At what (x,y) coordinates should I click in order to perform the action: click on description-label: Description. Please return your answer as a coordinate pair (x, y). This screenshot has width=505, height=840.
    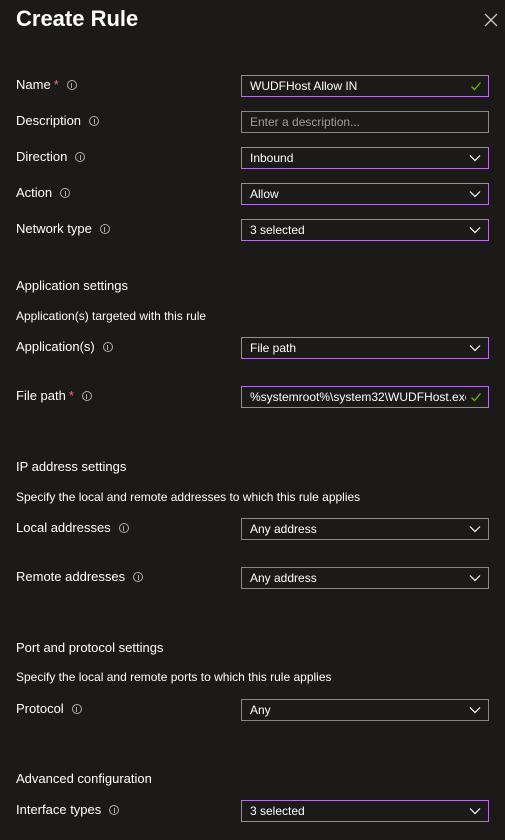
    Looking at the image, I should click on (58, 121).